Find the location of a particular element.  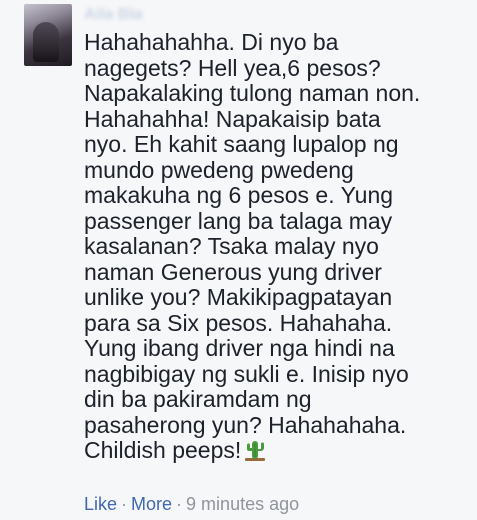

comment-actions: Like · More · 9 minutes ago is located at coordinates (191, 504).